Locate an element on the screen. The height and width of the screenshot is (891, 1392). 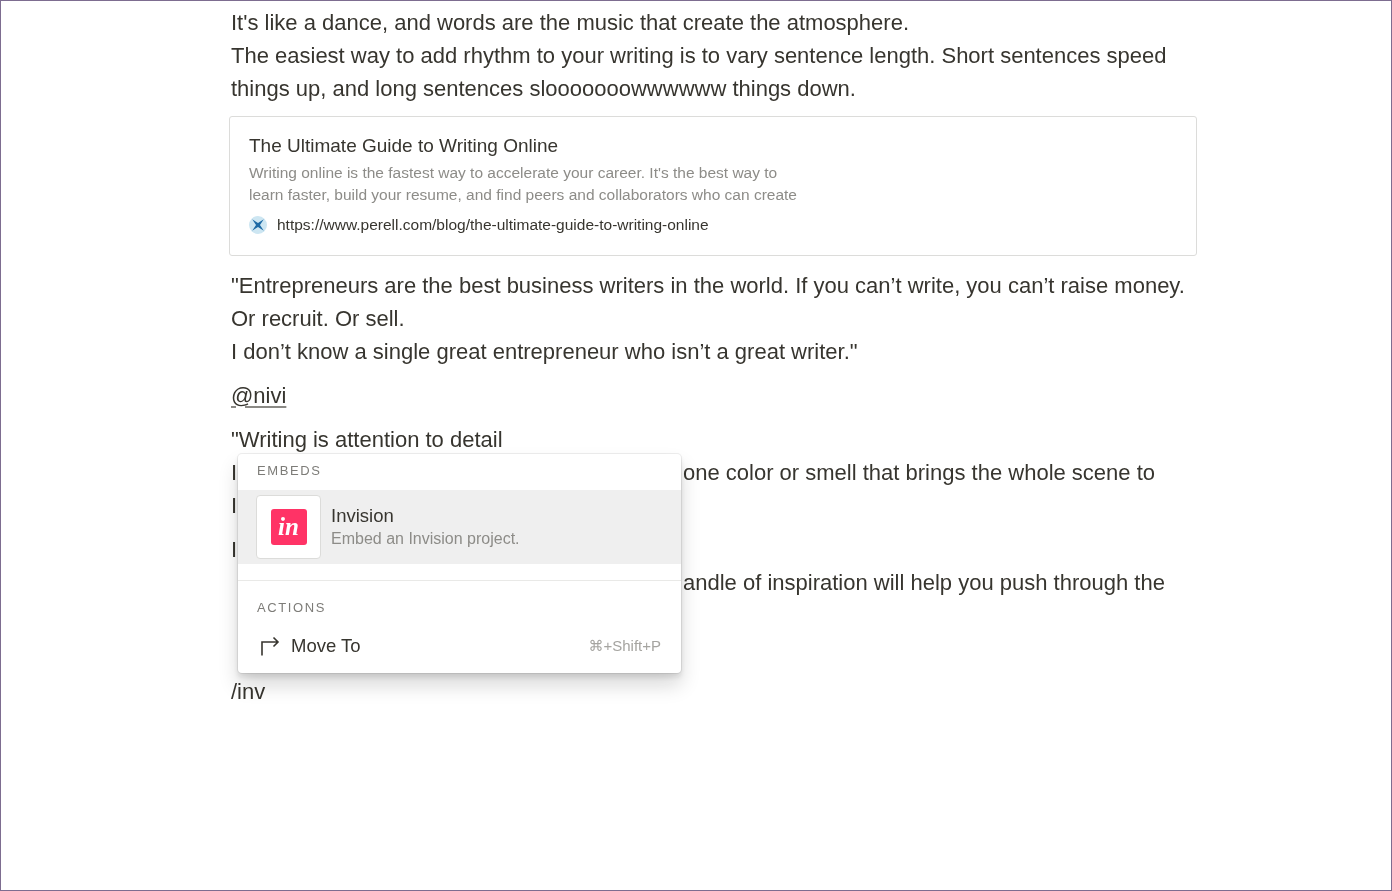
paragraph: /inv is located at coordinates (248, 691).